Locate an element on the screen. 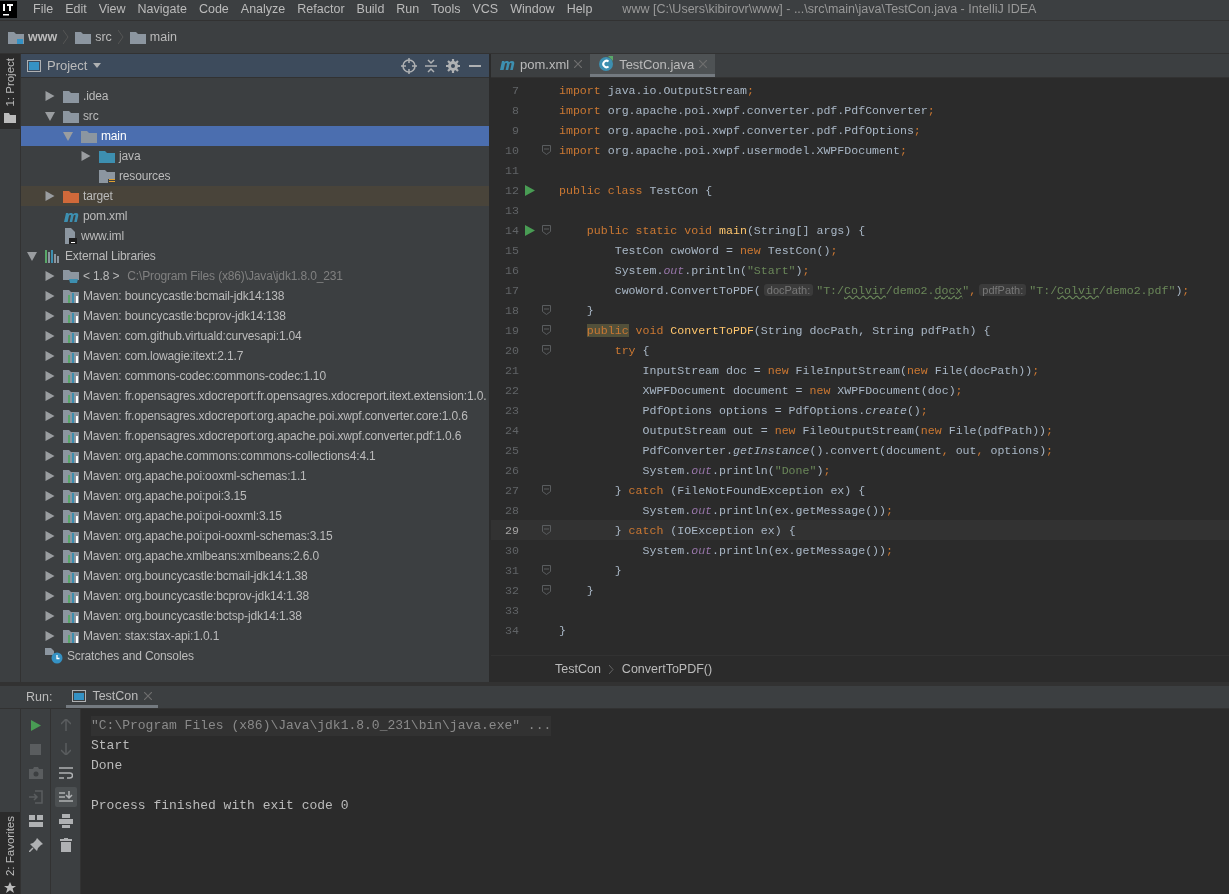 This screenshot has height=894, width=1229. collapse-all-icon is located at coordinates (431, 65).